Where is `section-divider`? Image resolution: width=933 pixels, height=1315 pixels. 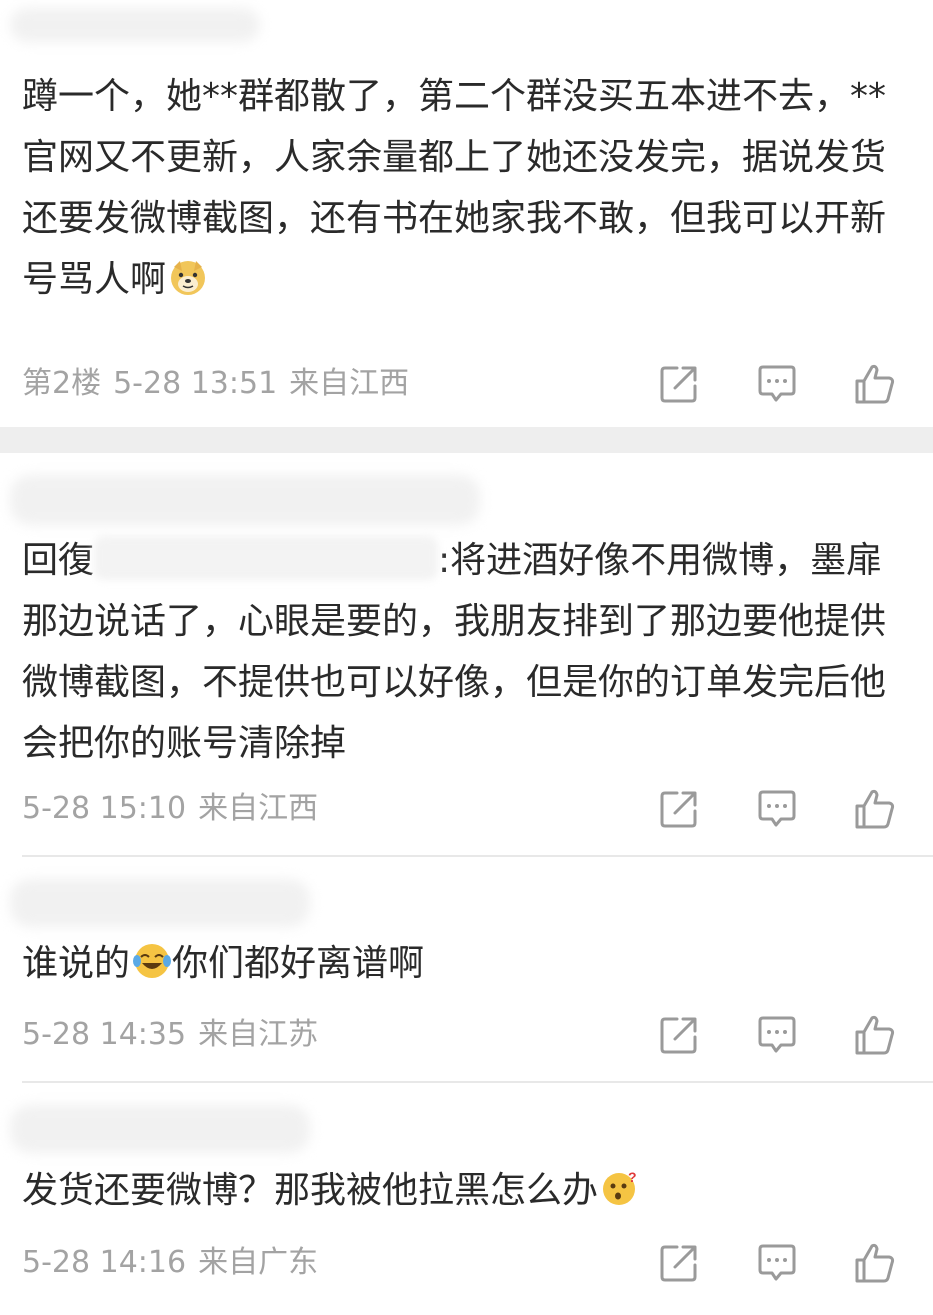 section-divider is located at coordinates (466, 440).